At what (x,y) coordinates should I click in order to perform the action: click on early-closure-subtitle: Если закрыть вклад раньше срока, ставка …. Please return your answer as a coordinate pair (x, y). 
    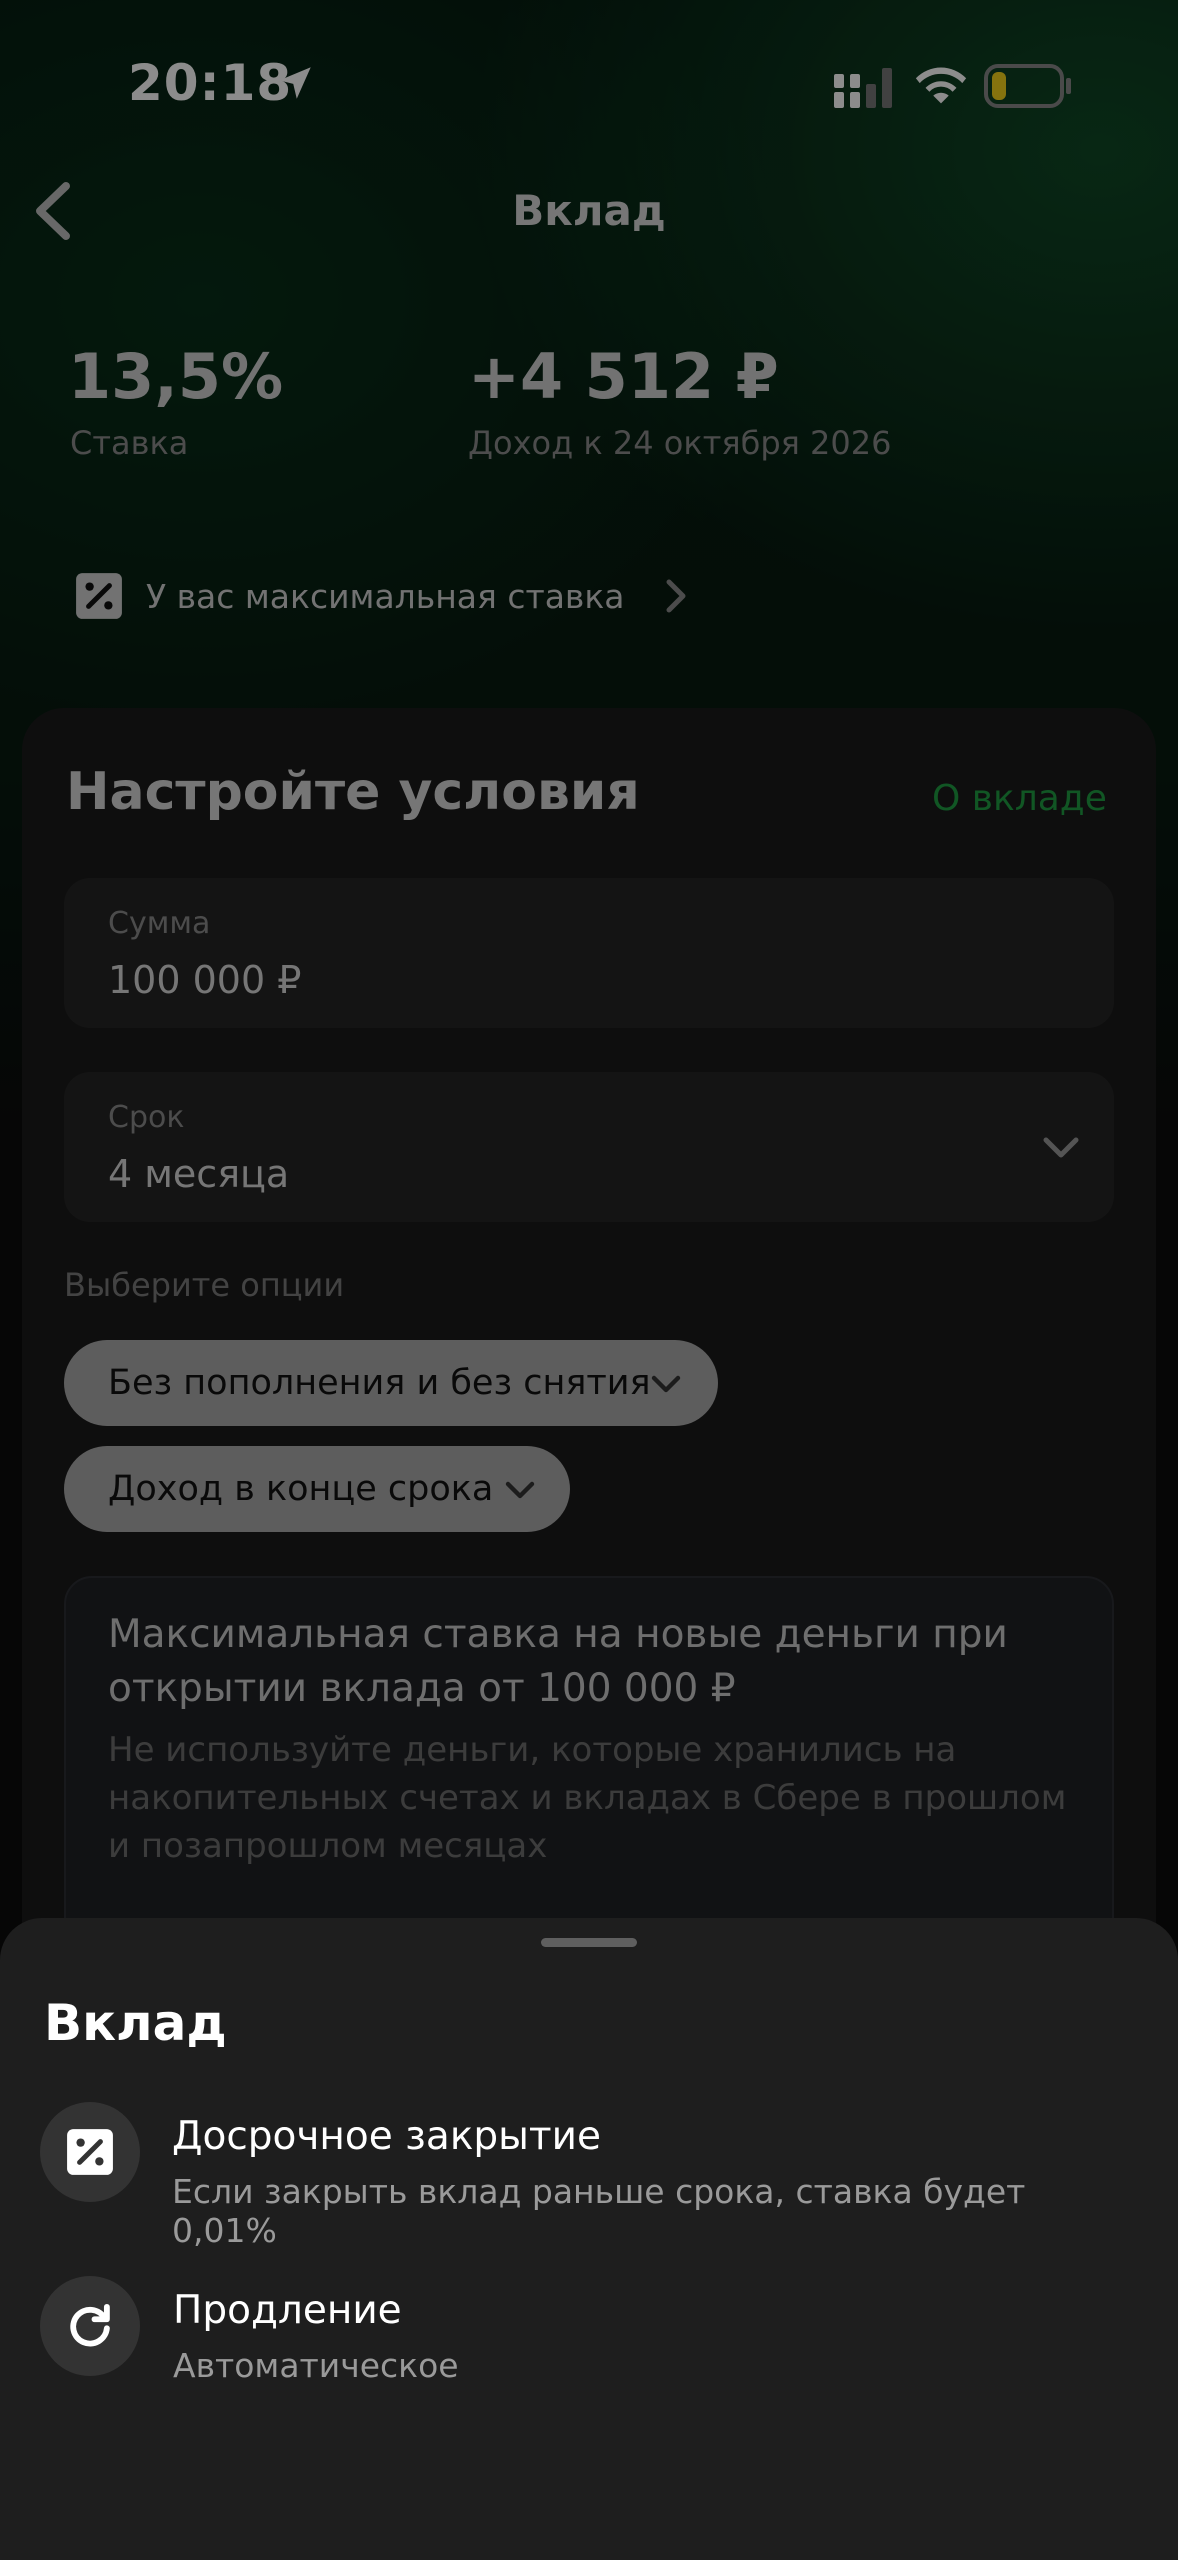
    Looking at the image, I should click on (599, 2211).